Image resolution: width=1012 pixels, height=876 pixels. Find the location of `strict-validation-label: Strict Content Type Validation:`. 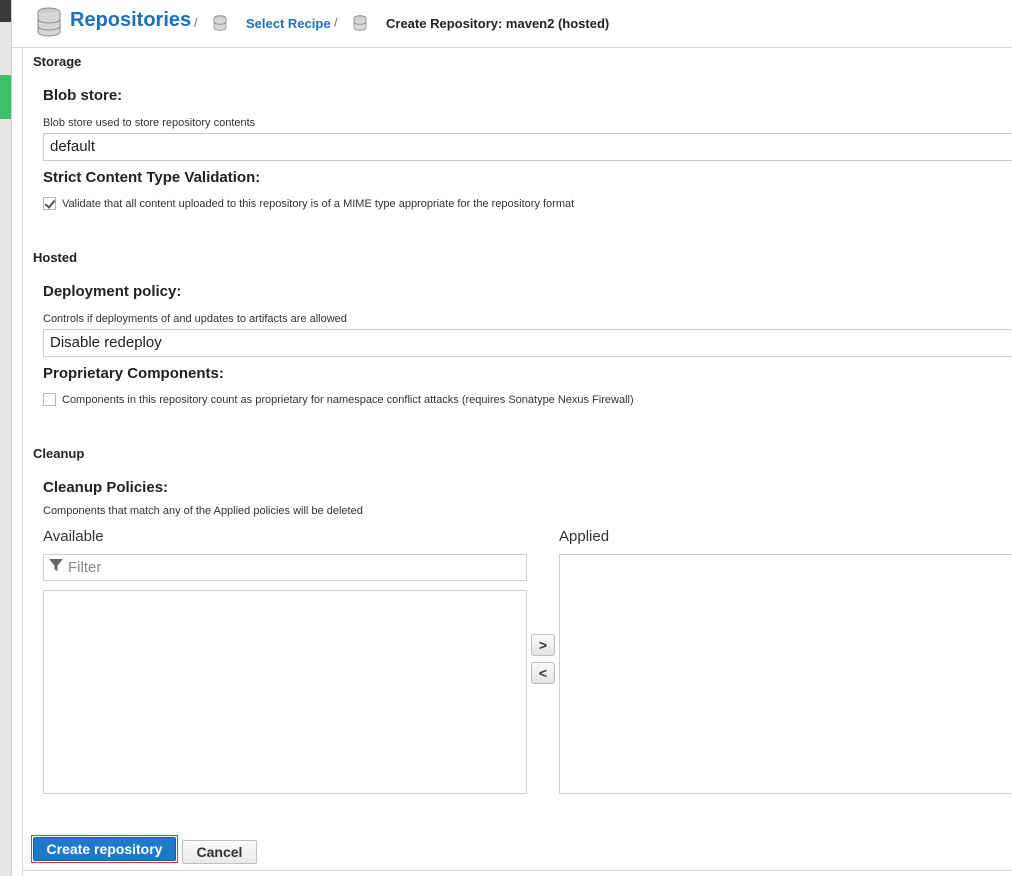

strict-validation-label: Strict Content Type Validation: is located at coordinates (152, 177).